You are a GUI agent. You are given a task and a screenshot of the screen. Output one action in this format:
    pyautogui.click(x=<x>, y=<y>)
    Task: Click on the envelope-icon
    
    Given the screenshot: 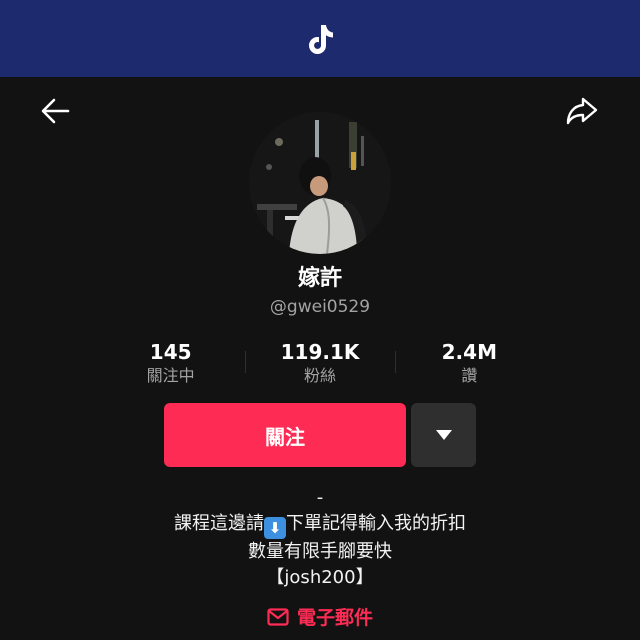 What is the action you would take?
    pyautogui.click(x=278, y=616)
    